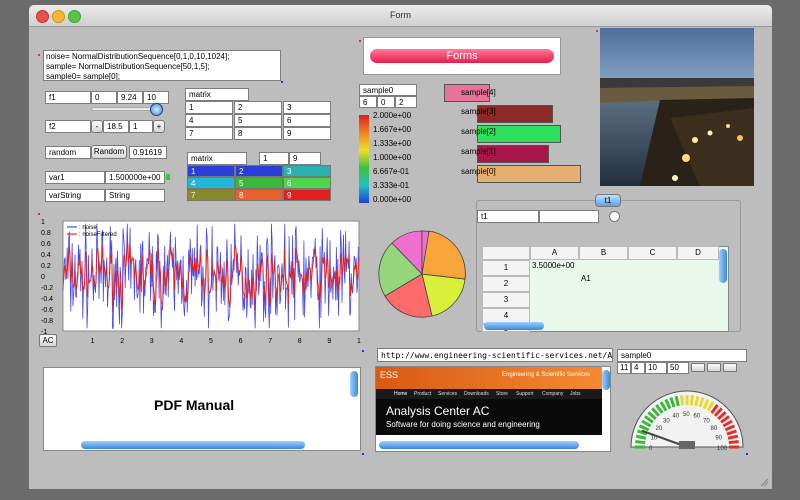  Describe the element at coordinates (116, 126) in the screenshot. I see `f2-value-field: 18.5` at that location.